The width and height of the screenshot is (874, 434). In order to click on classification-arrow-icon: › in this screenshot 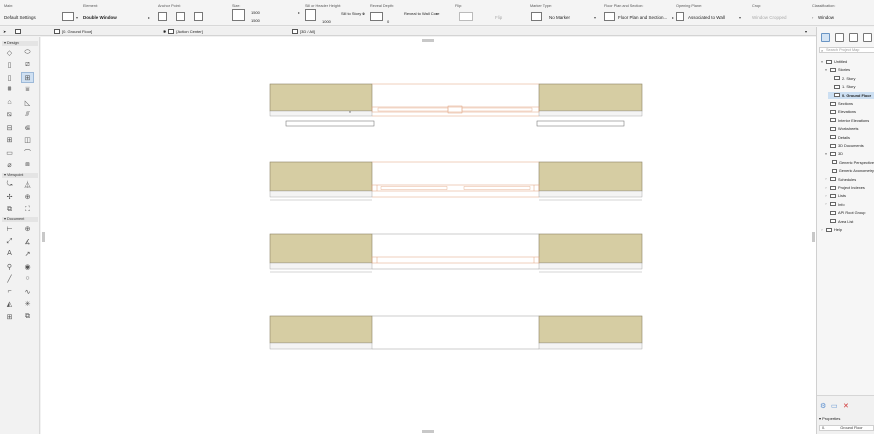, I will do `click(812, 17)`.